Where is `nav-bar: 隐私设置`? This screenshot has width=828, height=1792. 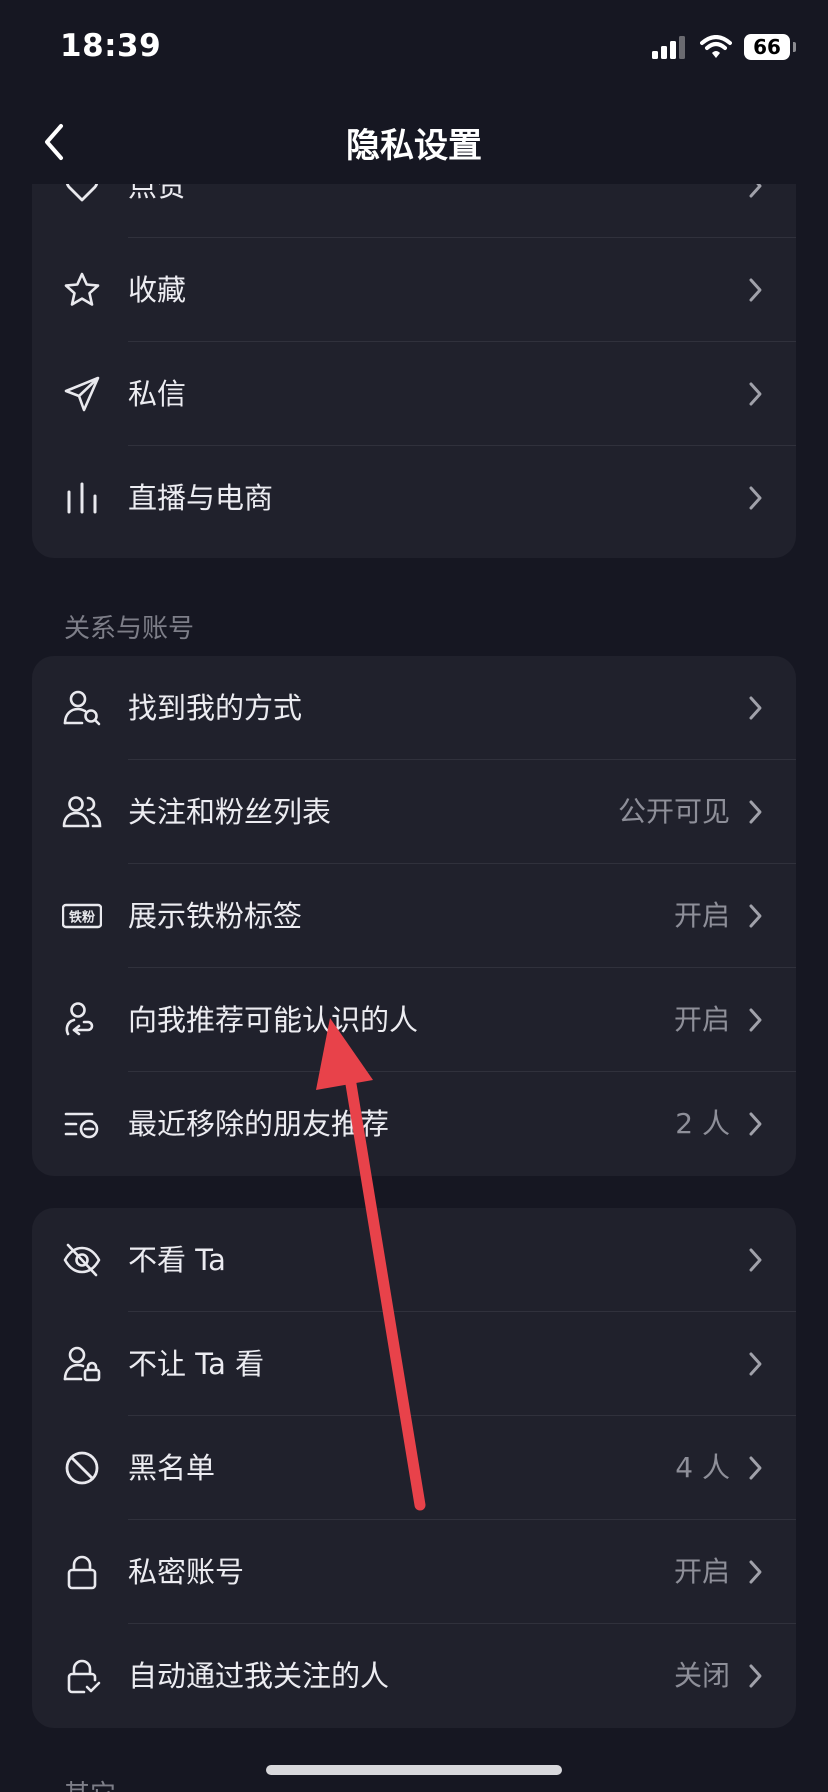
nav-bar: 隐私设置 is located at coordinates (414, 142).